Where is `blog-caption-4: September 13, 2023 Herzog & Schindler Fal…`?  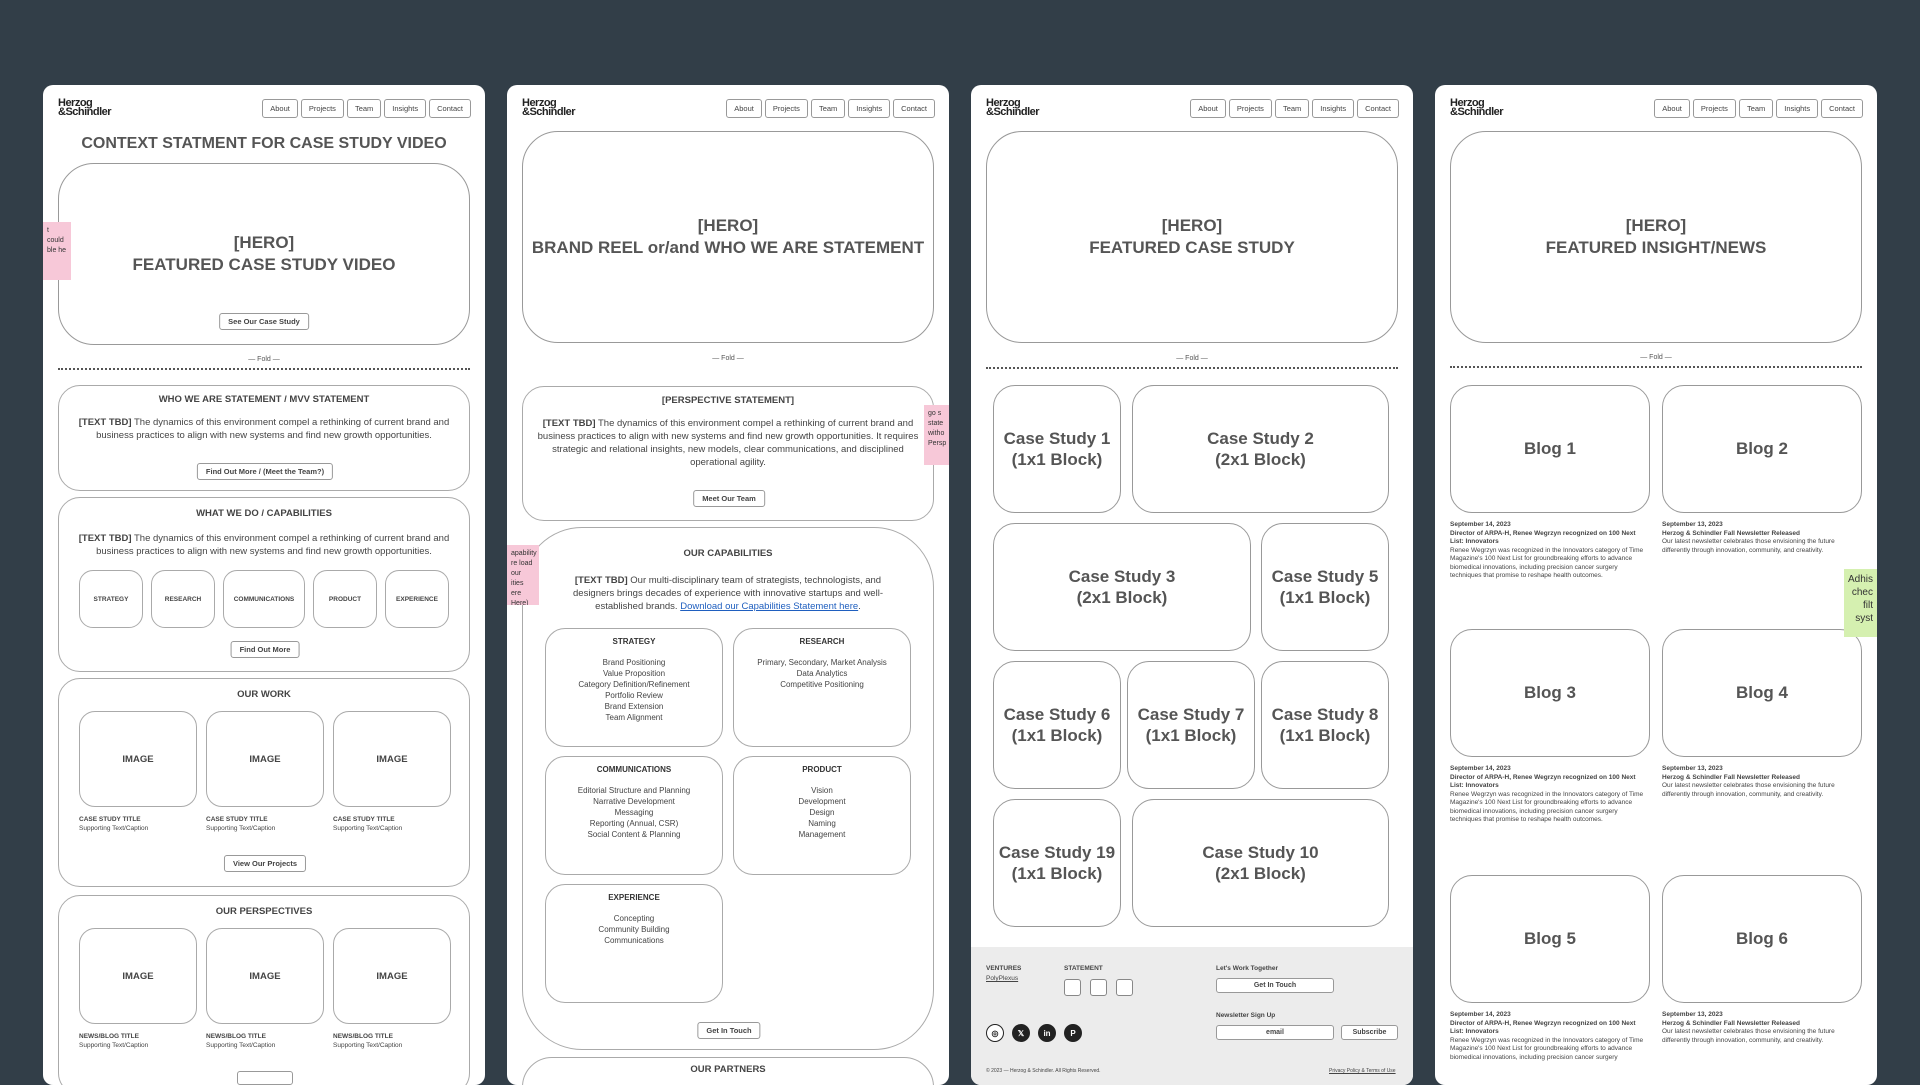 blog-caption-4: September 13, 2023 Herzog & Schindler Fal… is located at coordinates (1748, 781).